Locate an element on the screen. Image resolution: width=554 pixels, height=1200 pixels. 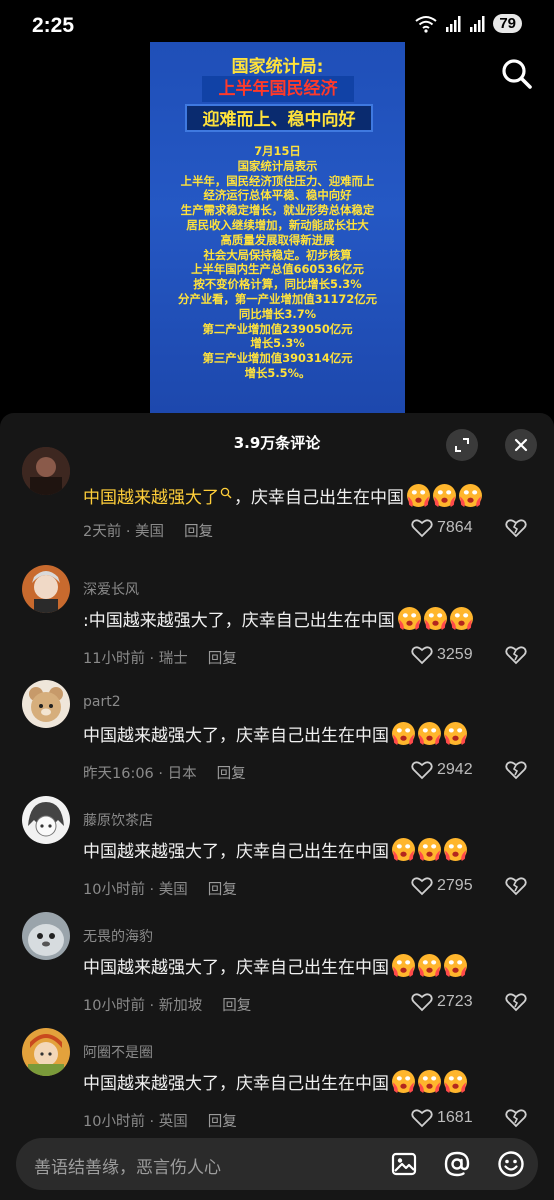
like-button: 2942 is located at coordinates (442, 770).